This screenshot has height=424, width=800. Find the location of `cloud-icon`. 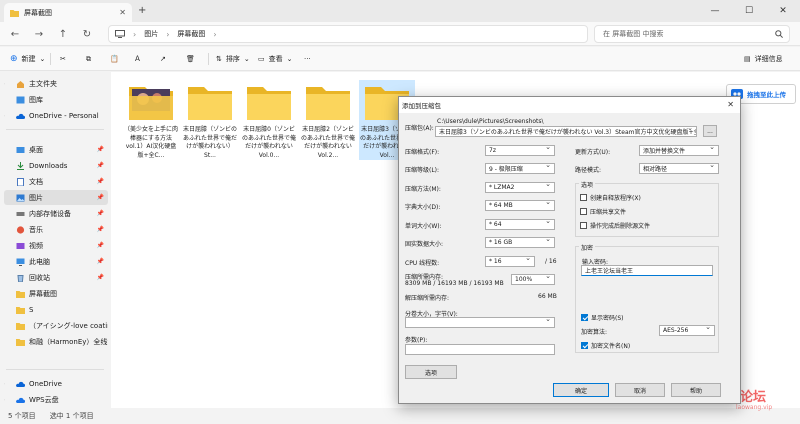

cloud-icon is located at coordinates (20, 116).